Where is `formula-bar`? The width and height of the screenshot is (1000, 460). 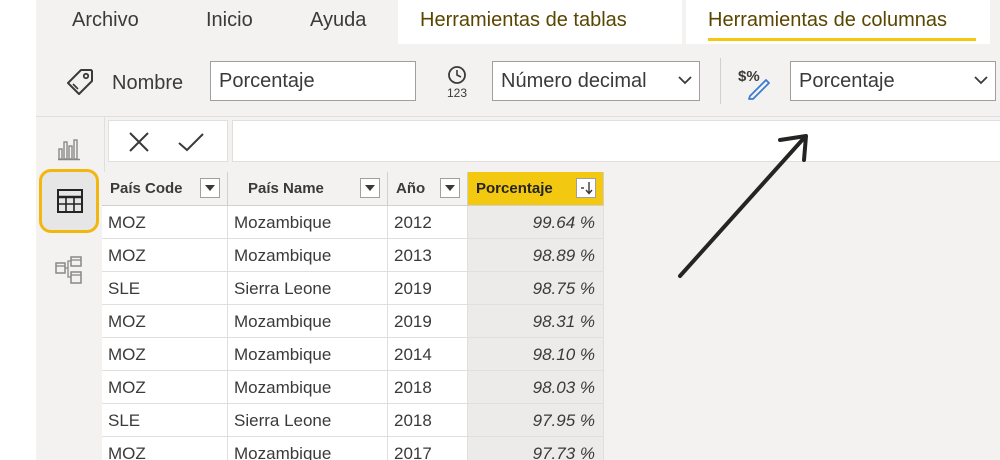
formula-bar is located at coordinates (554, 142).